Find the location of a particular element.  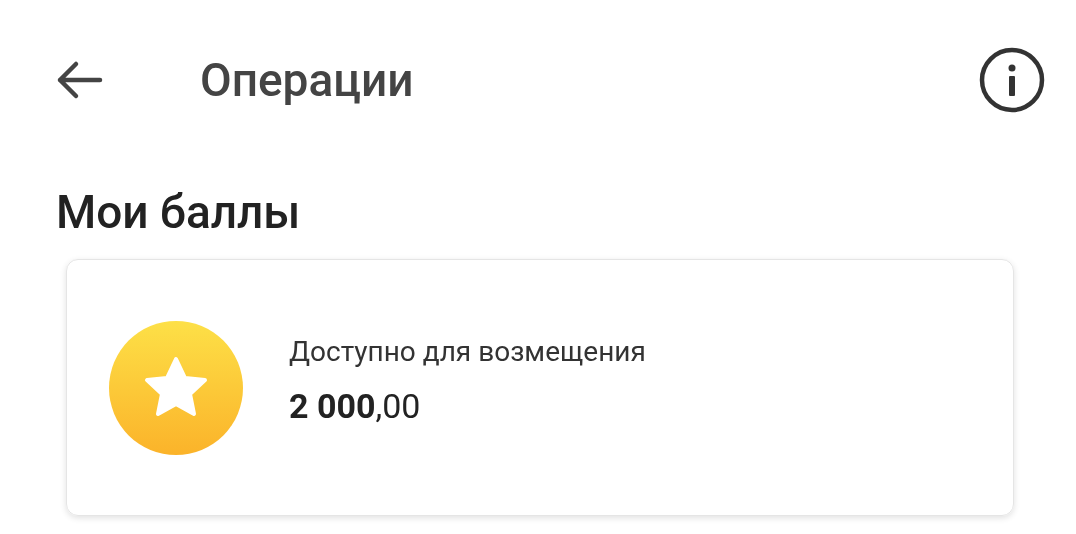

star-coin-icon is located at coordinates (176, 387).